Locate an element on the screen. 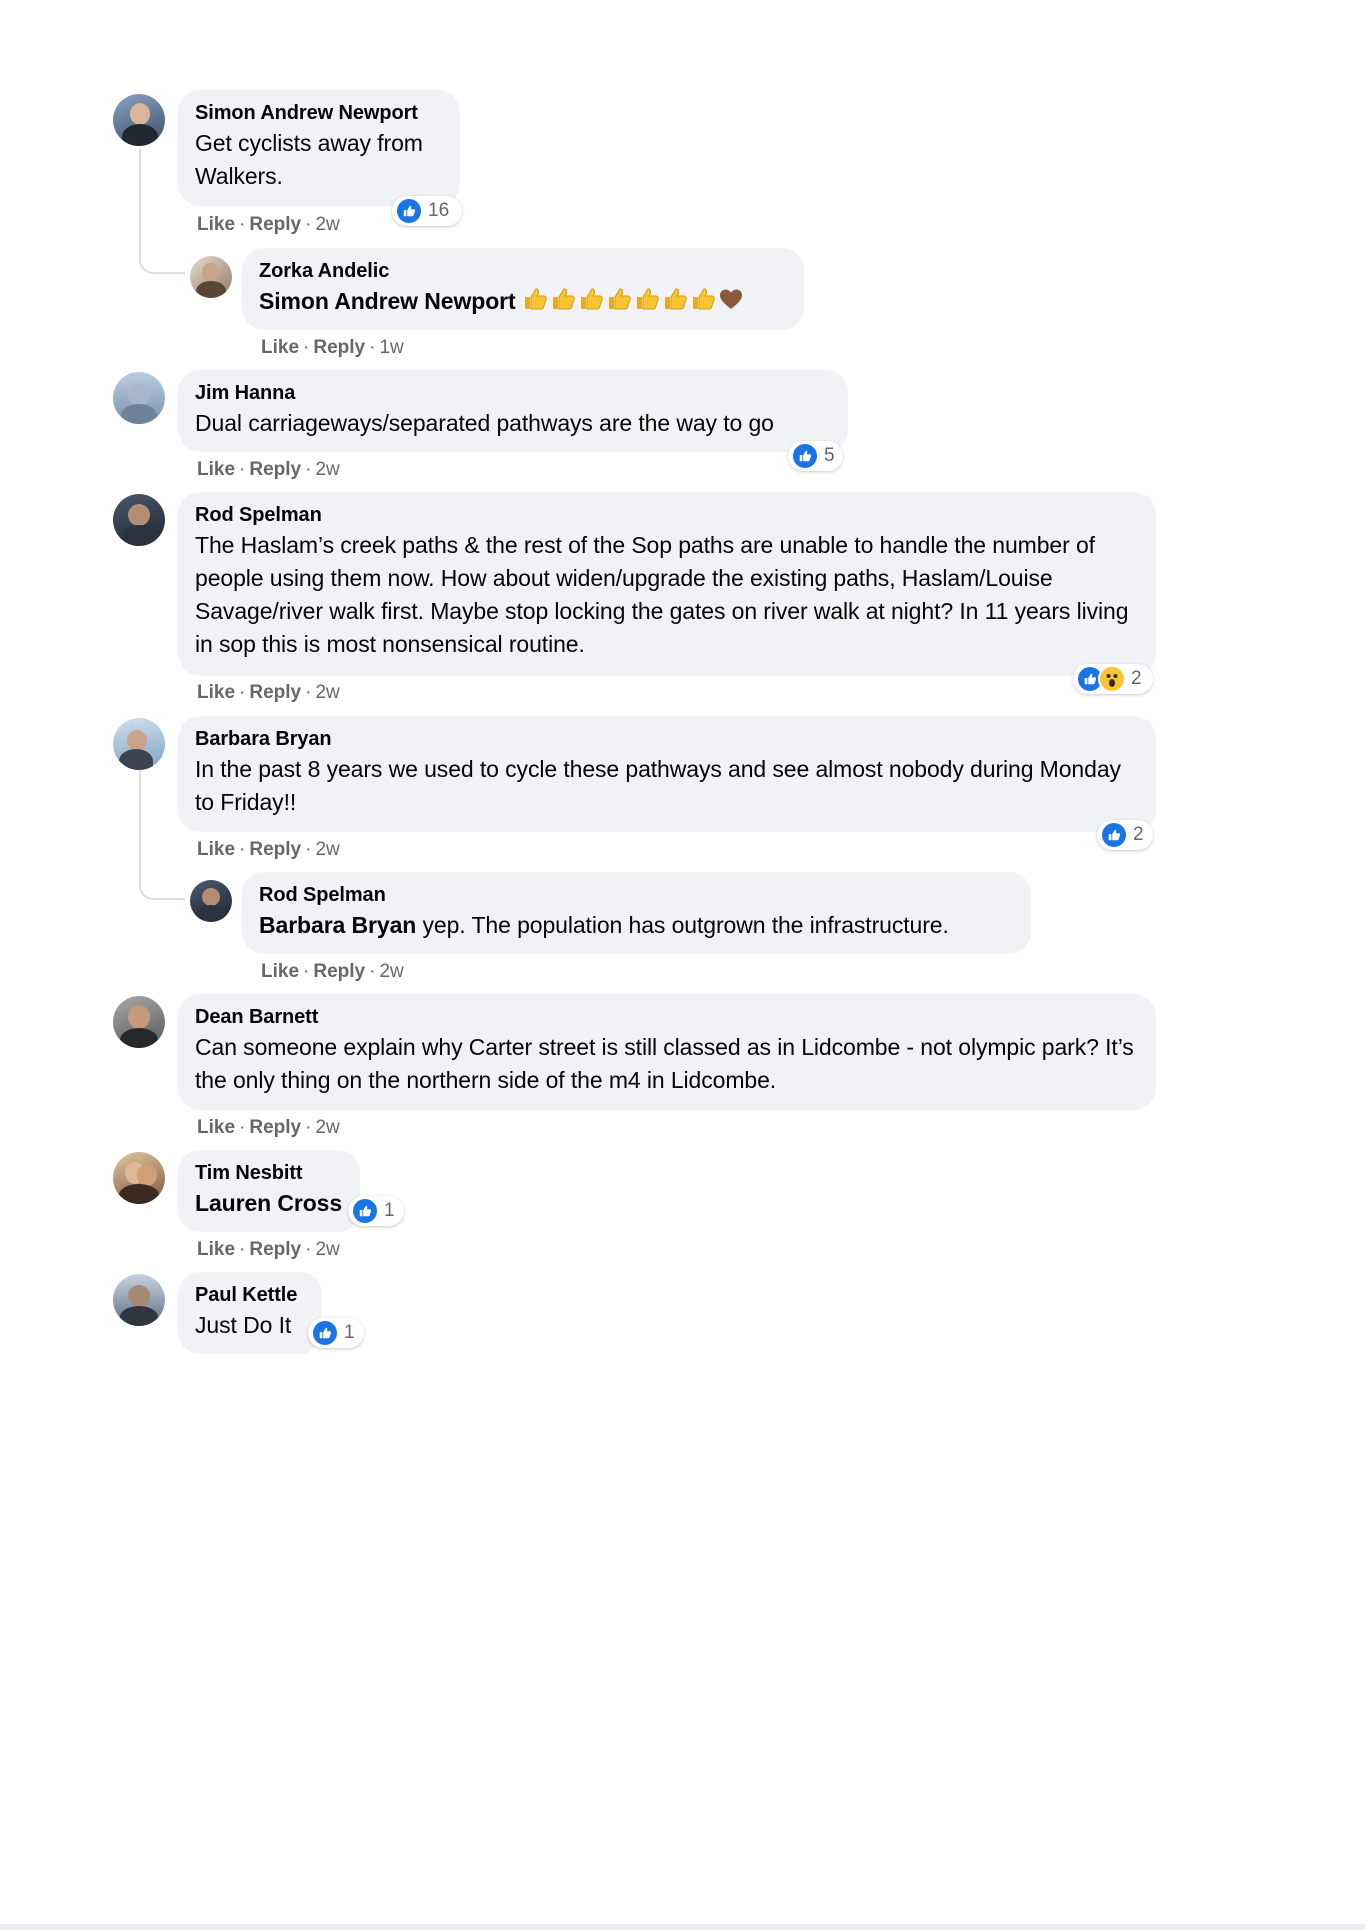 The height and width of the screenshot is (1930, 1365). reaction-summary: 16 is located at coordinates (427, 211).